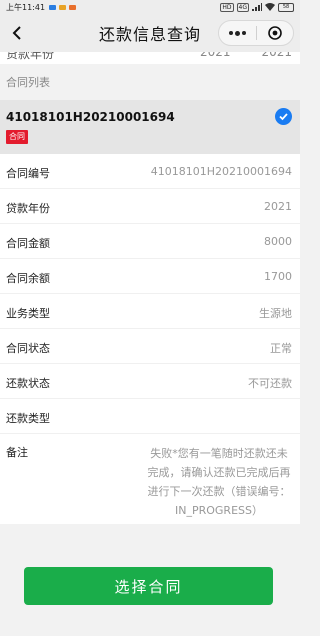 This screenshot has width=320, height=636. What do you see at coordinates (28, 278) in the screenshot?
I see `detail-label: 合同余额` at bounding box center [28, 278].